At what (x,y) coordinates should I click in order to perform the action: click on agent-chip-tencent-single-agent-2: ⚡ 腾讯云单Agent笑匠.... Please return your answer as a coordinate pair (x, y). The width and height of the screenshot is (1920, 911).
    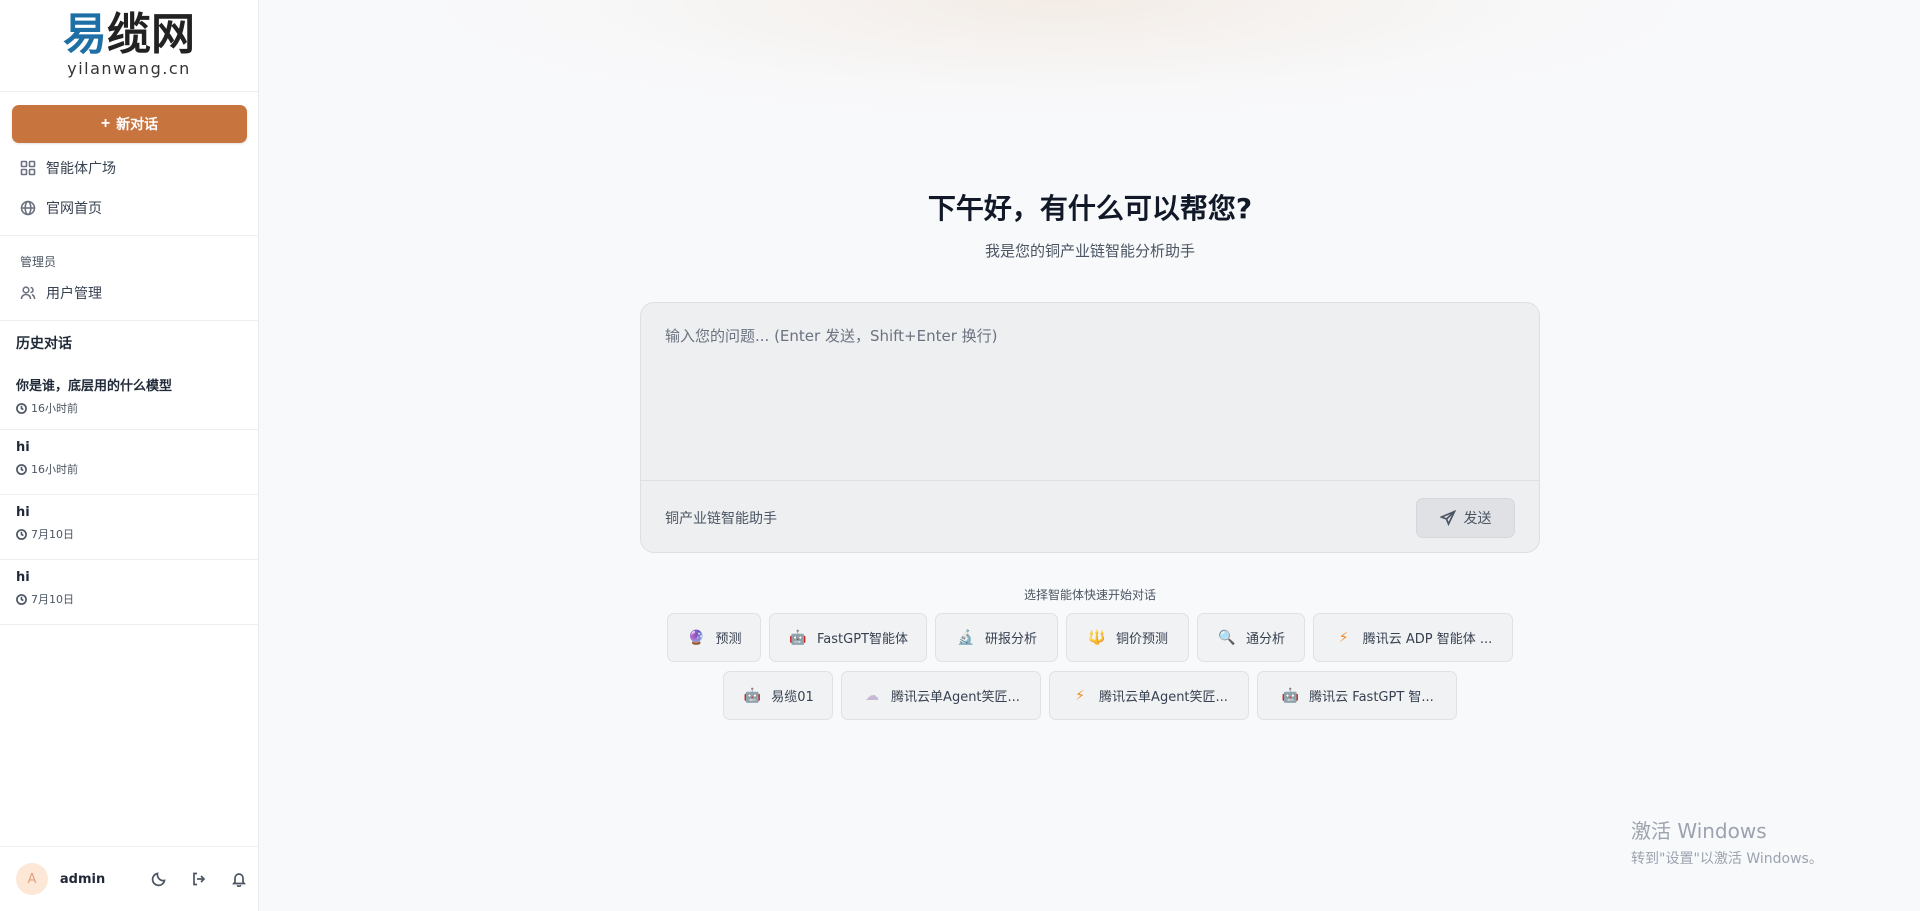
    Looking at the image, I should click on (1149, 695).